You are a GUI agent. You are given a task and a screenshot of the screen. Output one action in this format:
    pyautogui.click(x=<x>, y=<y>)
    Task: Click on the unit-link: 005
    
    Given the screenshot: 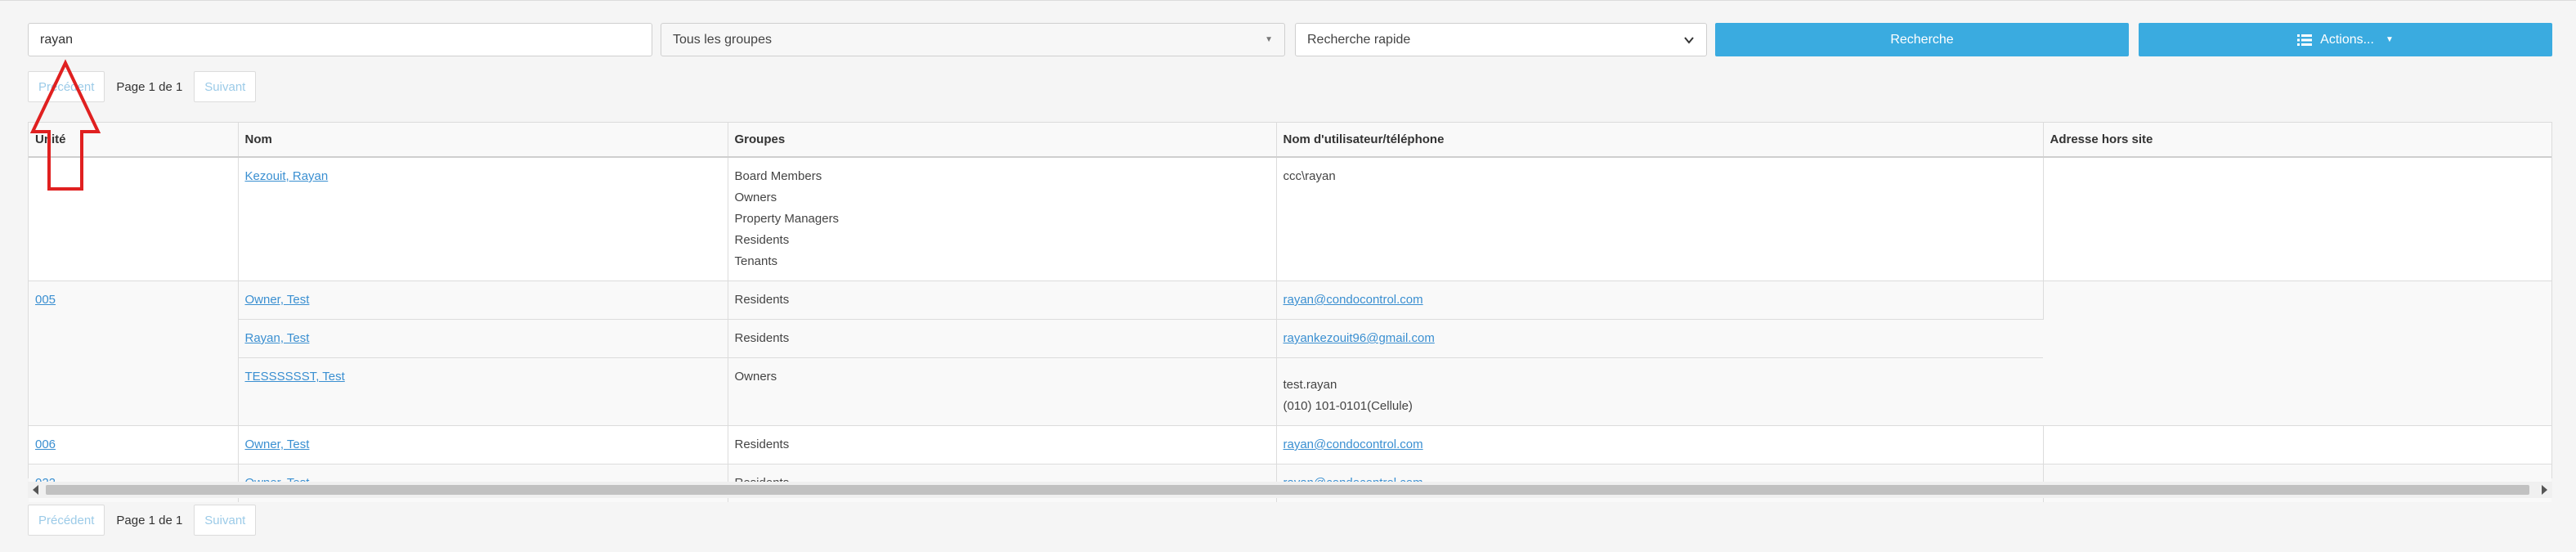 What is the action you would take?
    pyautogui.click(x=46, y=300)
    